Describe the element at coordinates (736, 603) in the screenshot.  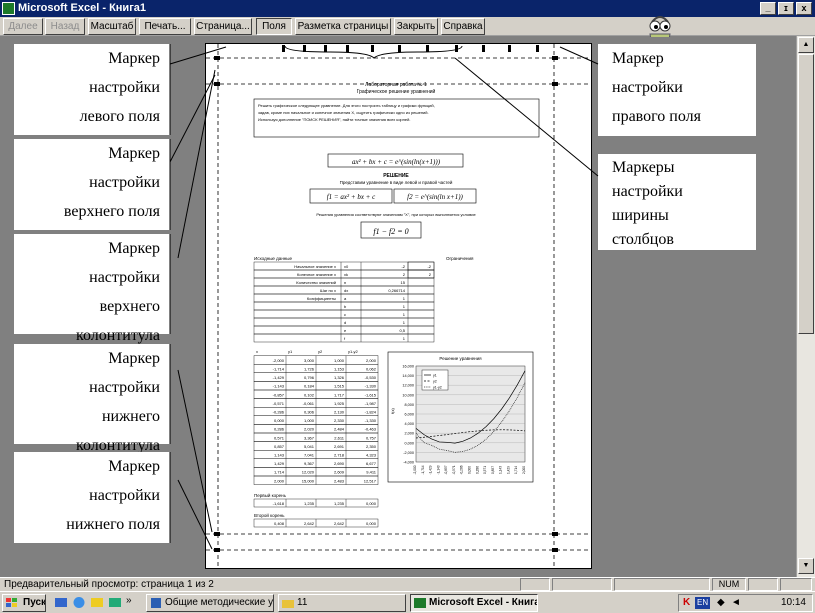
I see `volume-icon: ◄` at that location.